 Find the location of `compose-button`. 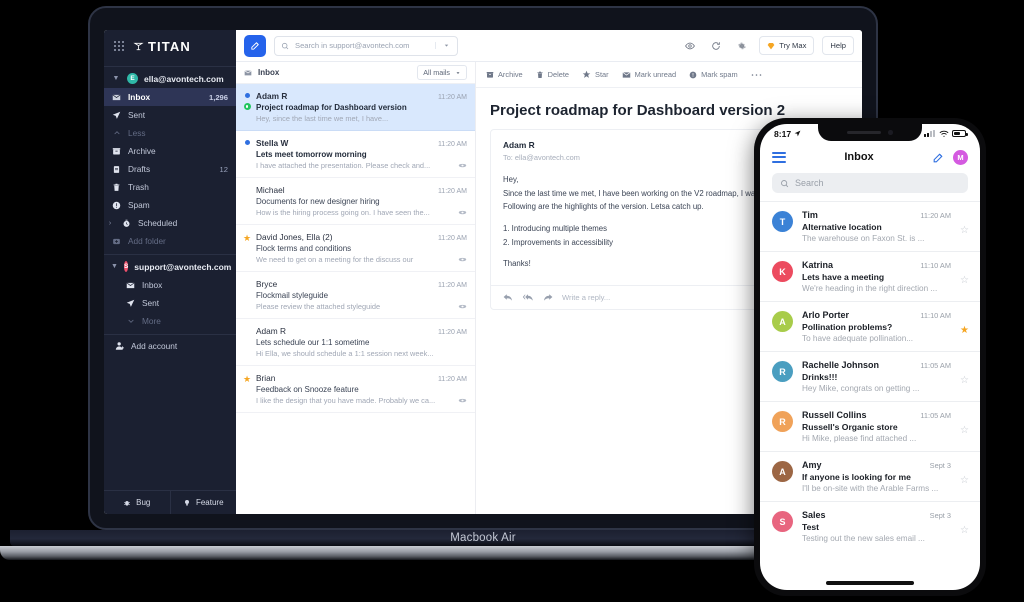

compose-button is located at coordinates (255, 45).